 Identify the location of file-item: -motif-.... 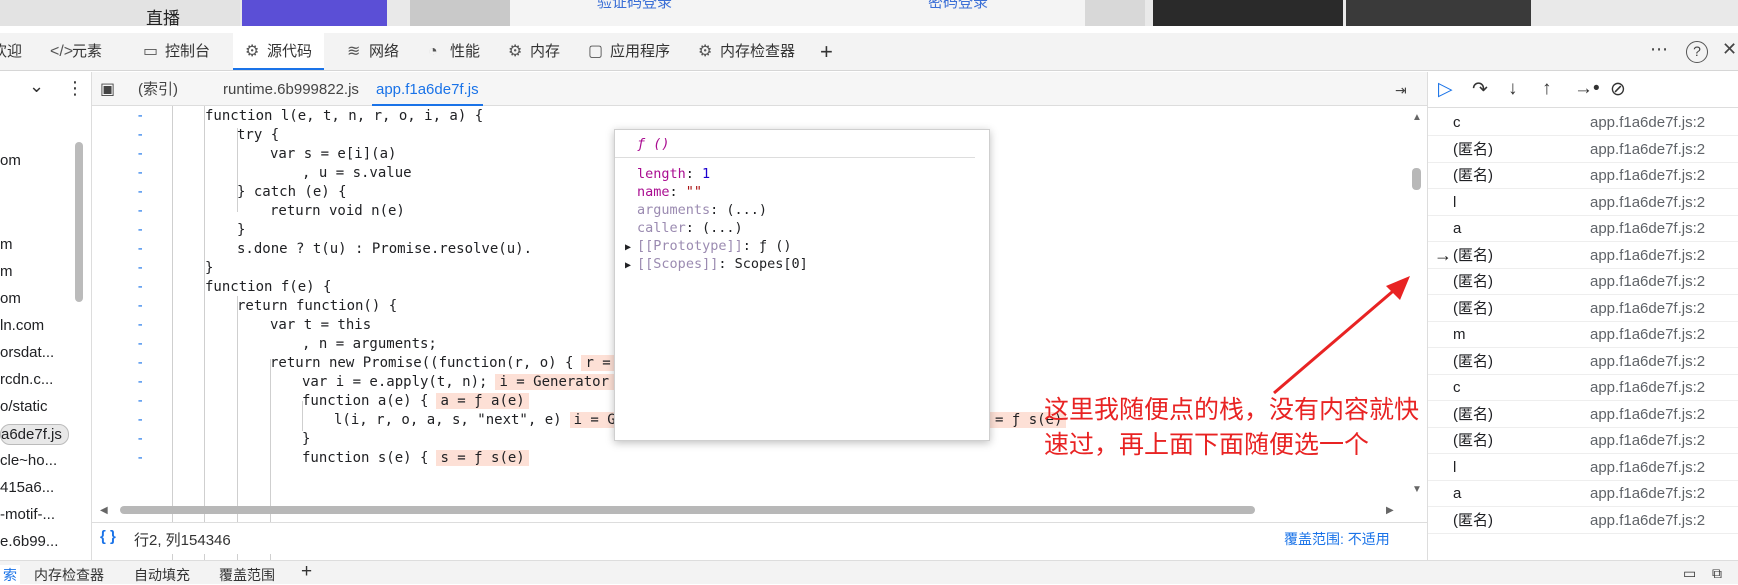
(27, 514).